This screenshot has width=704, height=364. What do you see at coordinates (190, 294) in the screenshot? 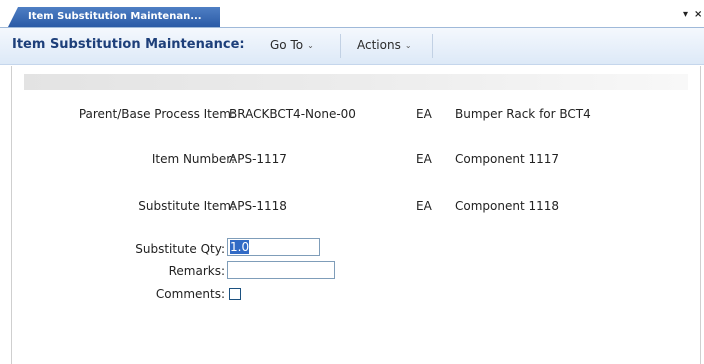
I see `comments-label: Comments:` at bounding box center [190, 294].